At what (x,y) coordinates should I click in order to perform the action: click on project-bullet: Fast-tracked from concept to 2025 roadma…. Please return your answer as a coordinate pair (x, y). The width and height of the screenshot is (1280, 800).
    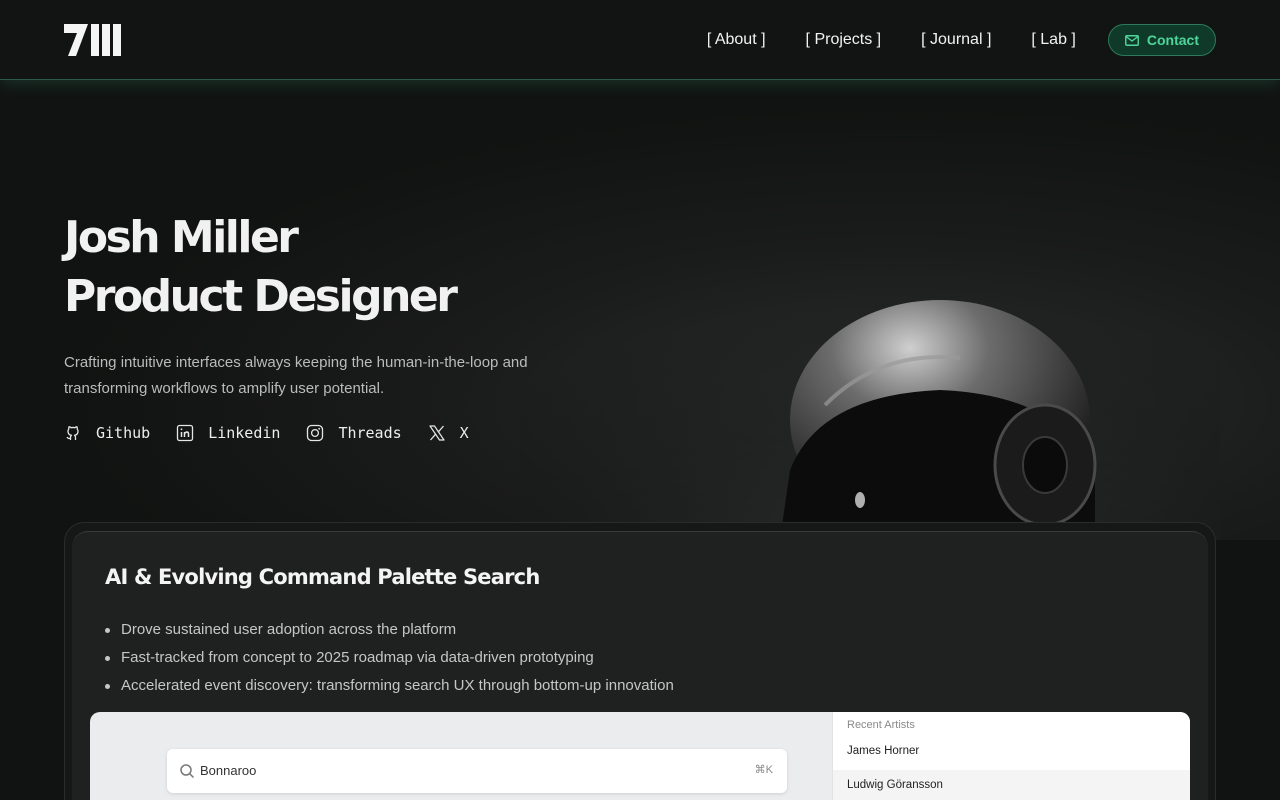
    Looking at the image, I should click on (389, 658).